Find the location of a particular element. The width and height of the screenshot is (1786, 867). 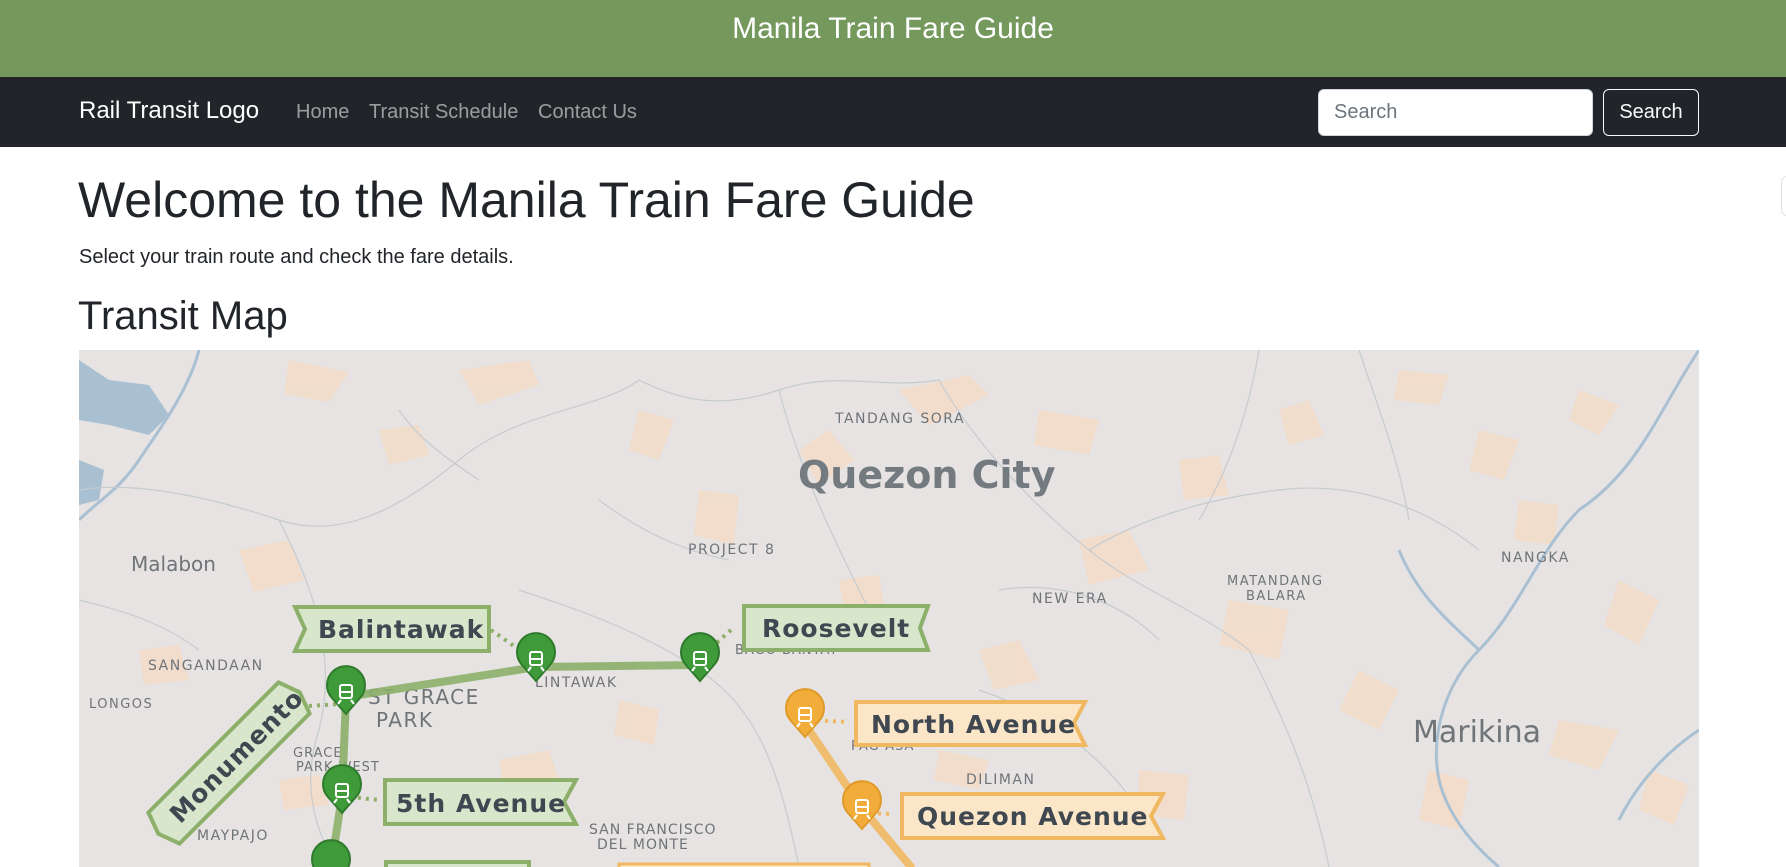

area-label-maypajo: MAYPAJO is located at coordinates (233, 836).